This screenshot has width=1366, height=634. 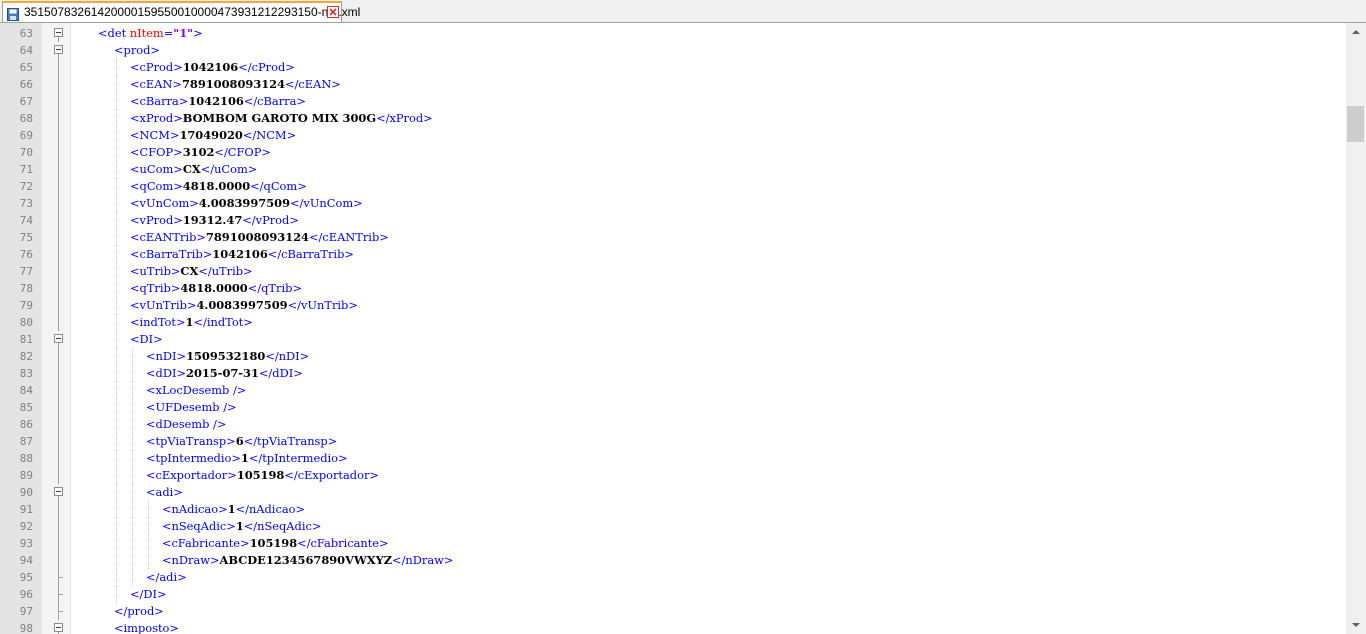 What do you see at coordinates (673, 203) in the screenshot?
I see `code-line: 73 <vUnCom>4.0083997509</vUnCom>` at bounding box center [673, 203].